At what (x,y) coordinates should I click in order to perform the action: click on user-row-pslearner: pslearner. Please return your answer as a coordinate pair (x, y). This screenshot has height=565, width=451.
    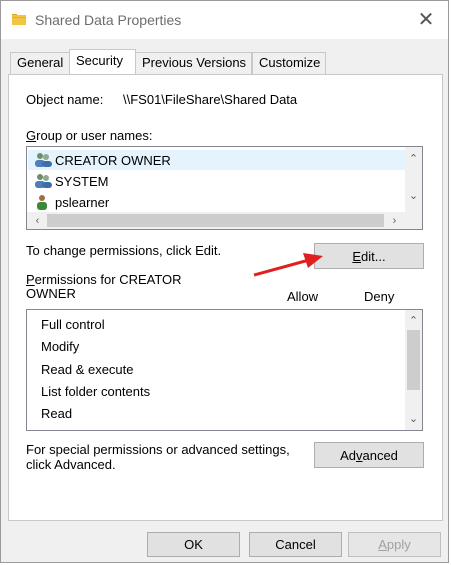
    Looking at the image, I should click on (71, 202).